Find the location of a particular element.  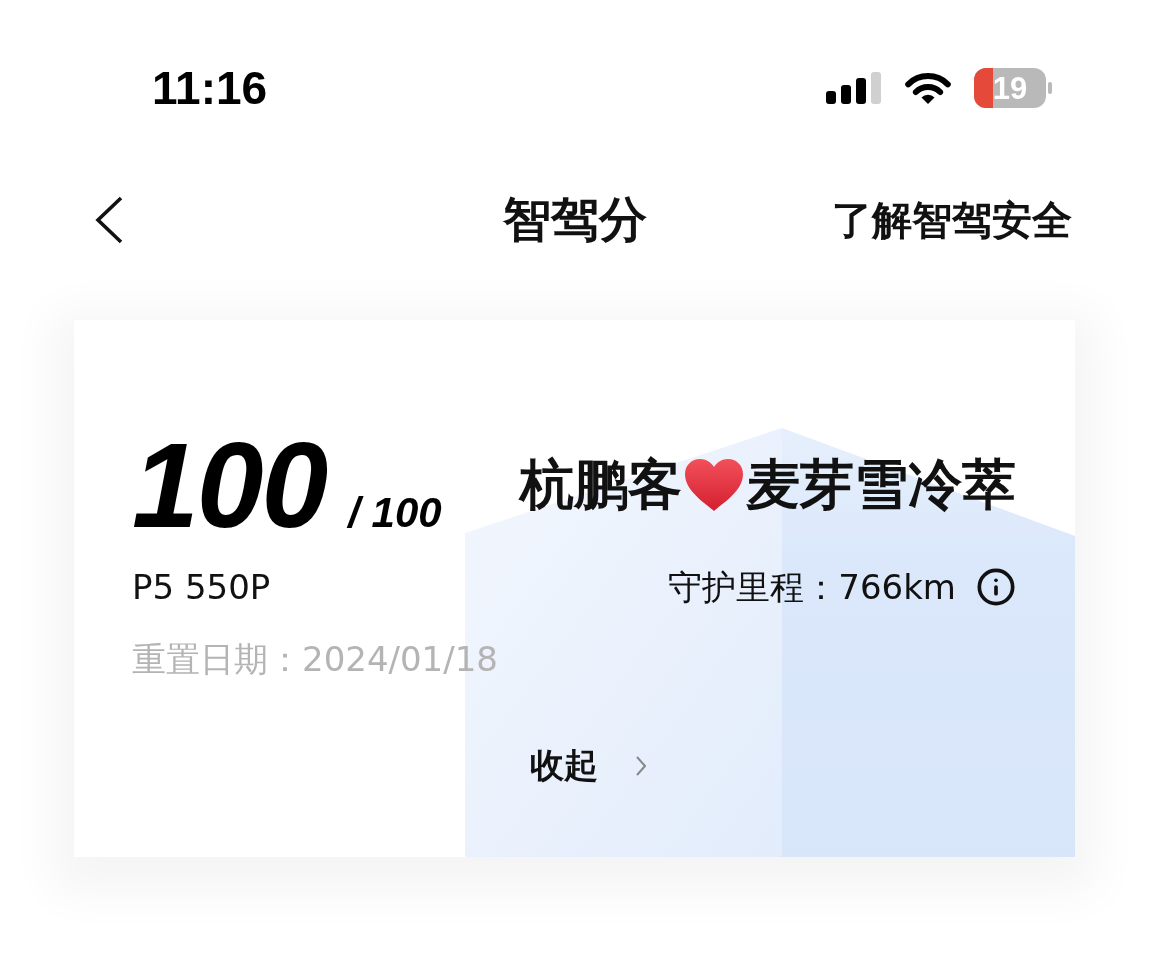

wifi-icon is located at coordinates (928, 88).